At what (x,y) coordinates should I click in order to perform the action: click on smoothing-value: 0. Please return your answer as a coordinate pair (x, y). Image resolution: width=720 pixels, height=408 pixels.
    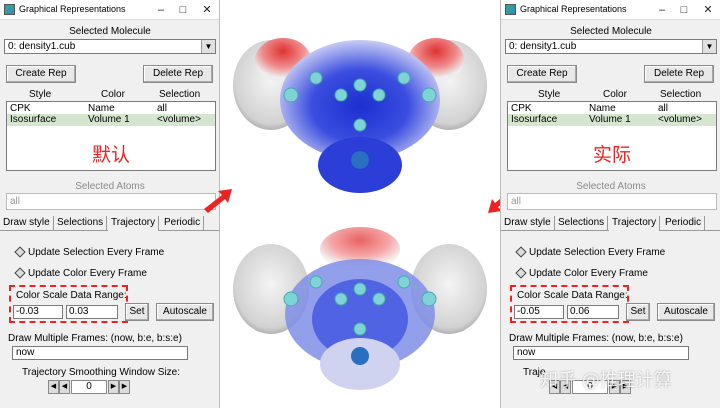
    Looking at the image, I should click on (89, 387).